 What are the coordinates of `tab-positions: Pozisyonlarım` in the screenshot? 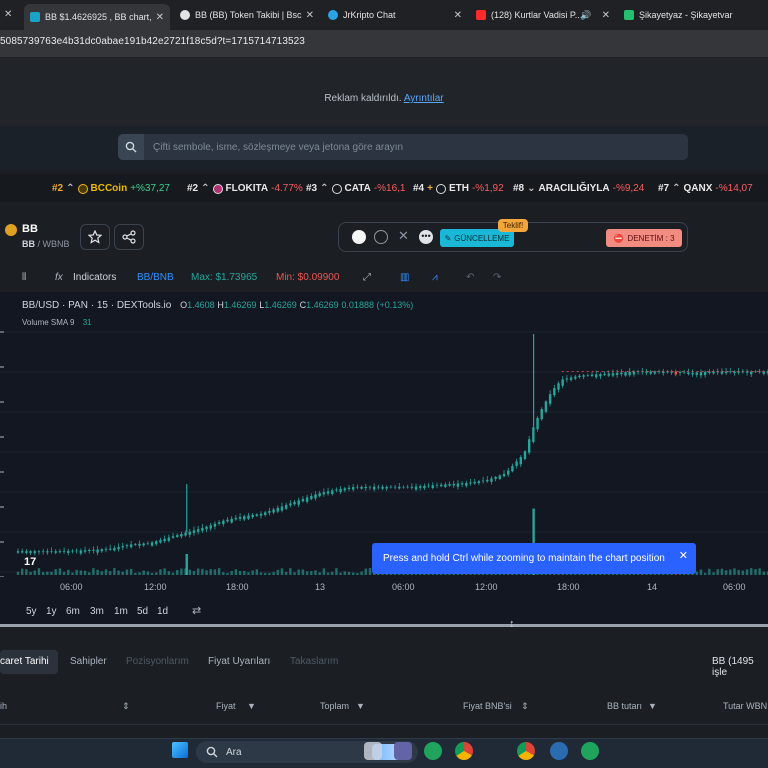 It's located at (157, 661).